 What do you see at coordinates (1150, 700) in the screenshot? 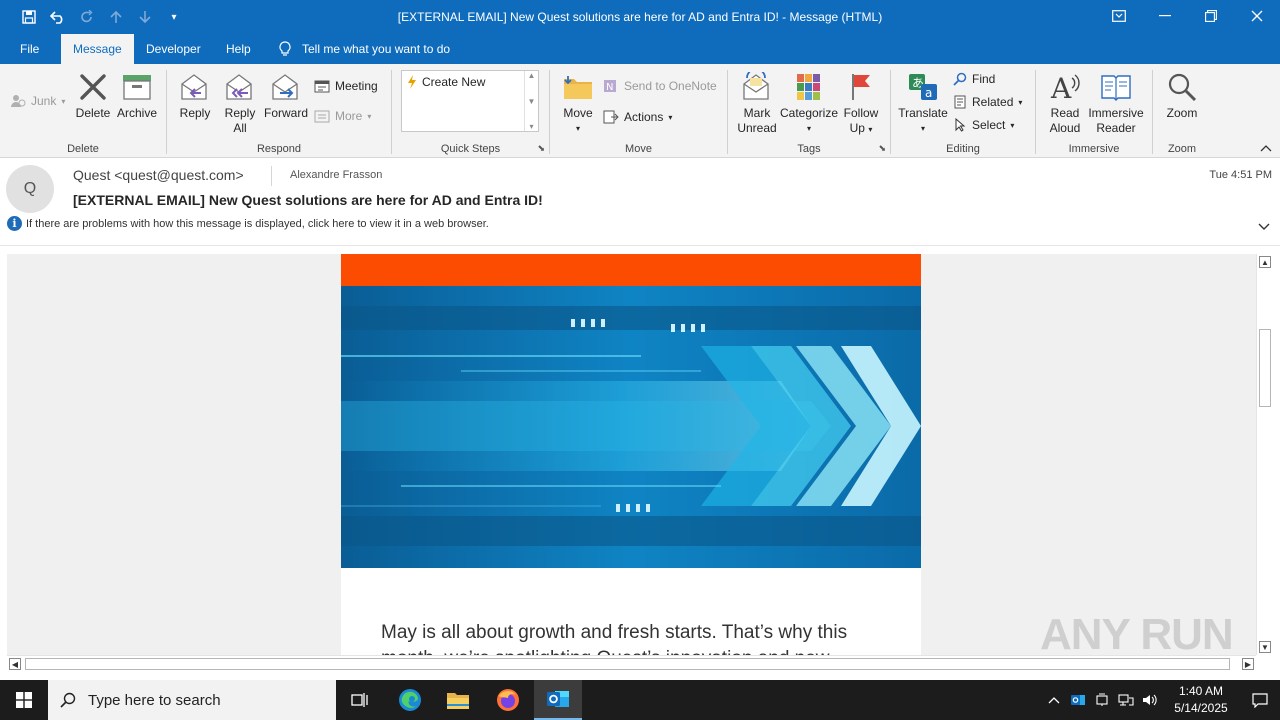
I see `volume-icon` at bounding box center [1150, 700].